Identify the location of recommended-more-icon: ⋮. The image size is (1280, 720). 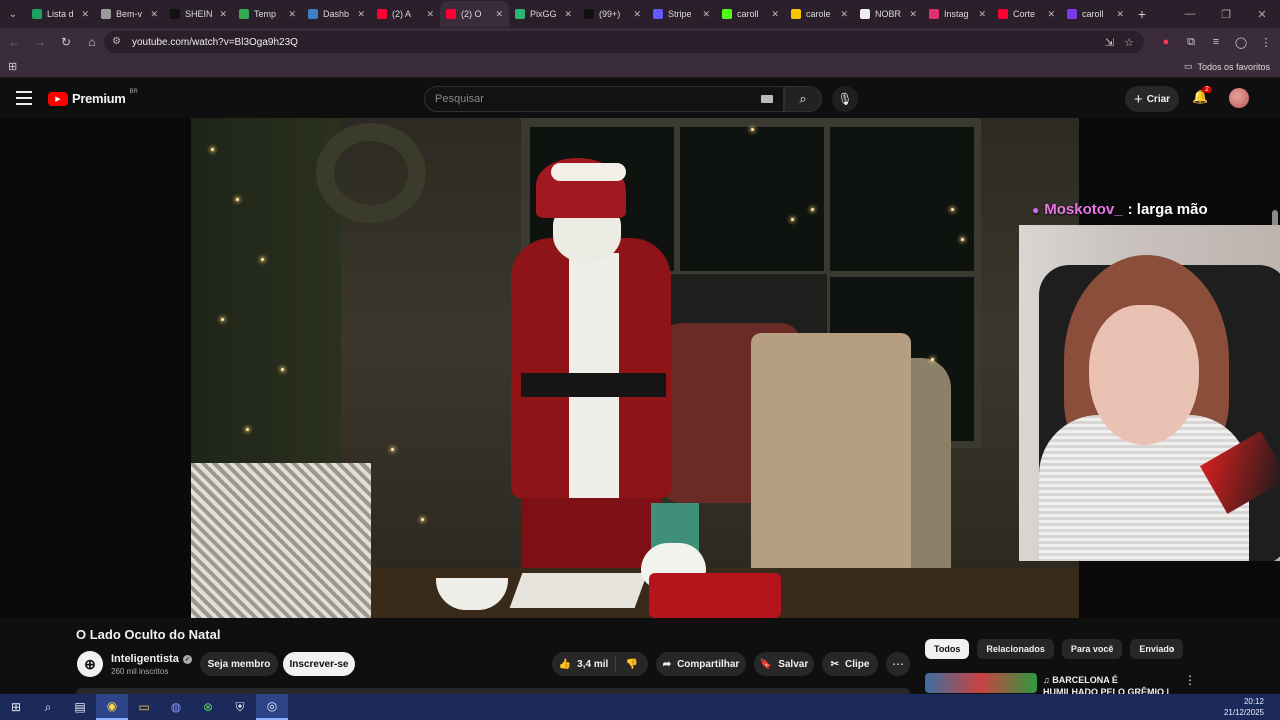
(1190, 680).